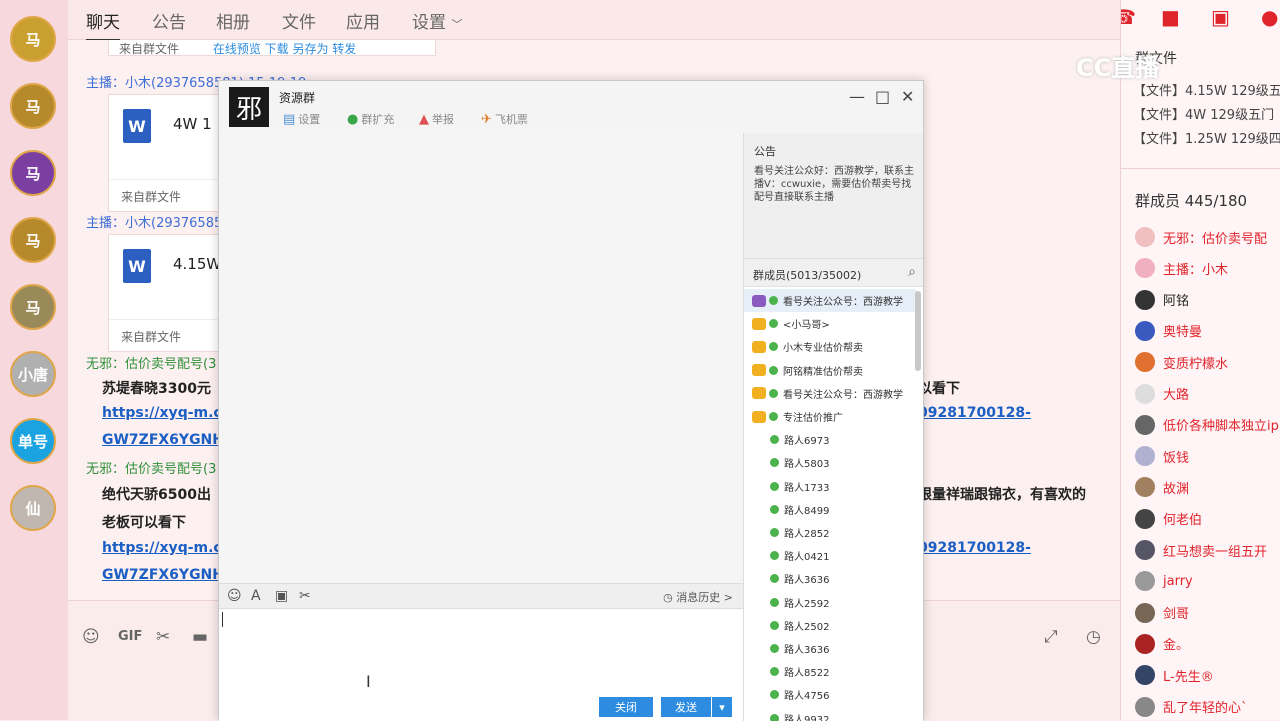 The image size is (1280, 721). Describe the element at coordinates (807, 674) in the screenshot. I see `member-name: 路人8522` at that location.